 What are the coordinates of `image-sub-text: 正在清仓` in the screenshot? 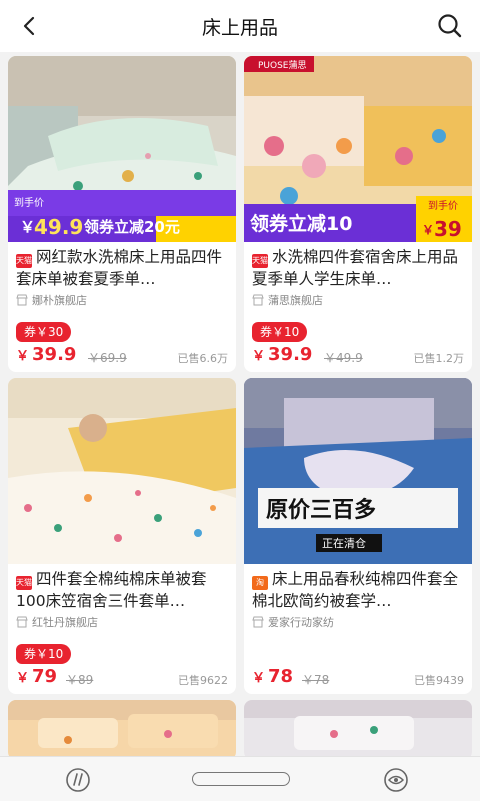 It's located at (344, 543).